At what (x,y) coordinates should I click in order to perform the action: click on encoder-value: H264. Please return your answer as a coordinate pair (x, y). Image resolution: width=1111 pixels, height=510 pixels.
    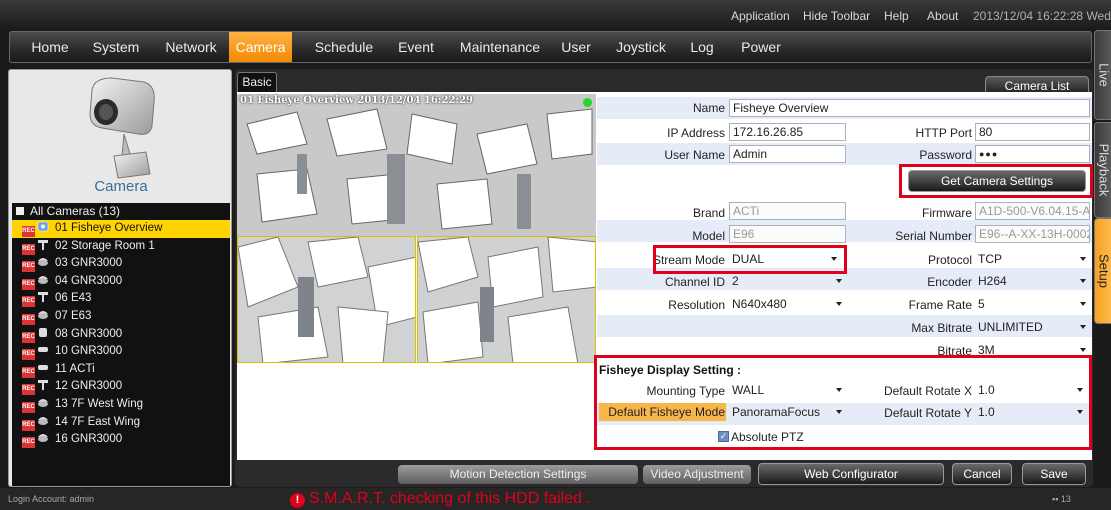
    Looking at the image, I should click on (992, 281).